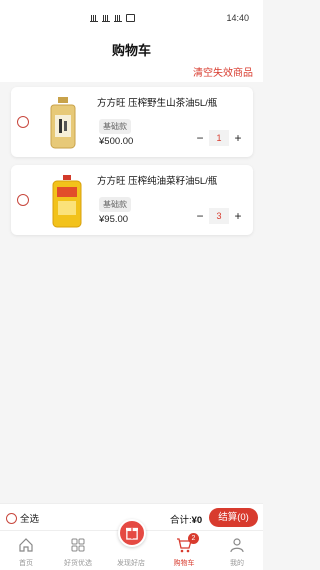  I want to click on quantity-stepper: − 1 +, so click(219, 138).